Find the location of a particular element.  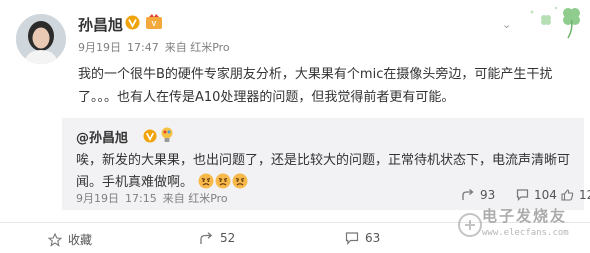

repost-source: 来自 红米Pro is located at coordinates (195, 198).